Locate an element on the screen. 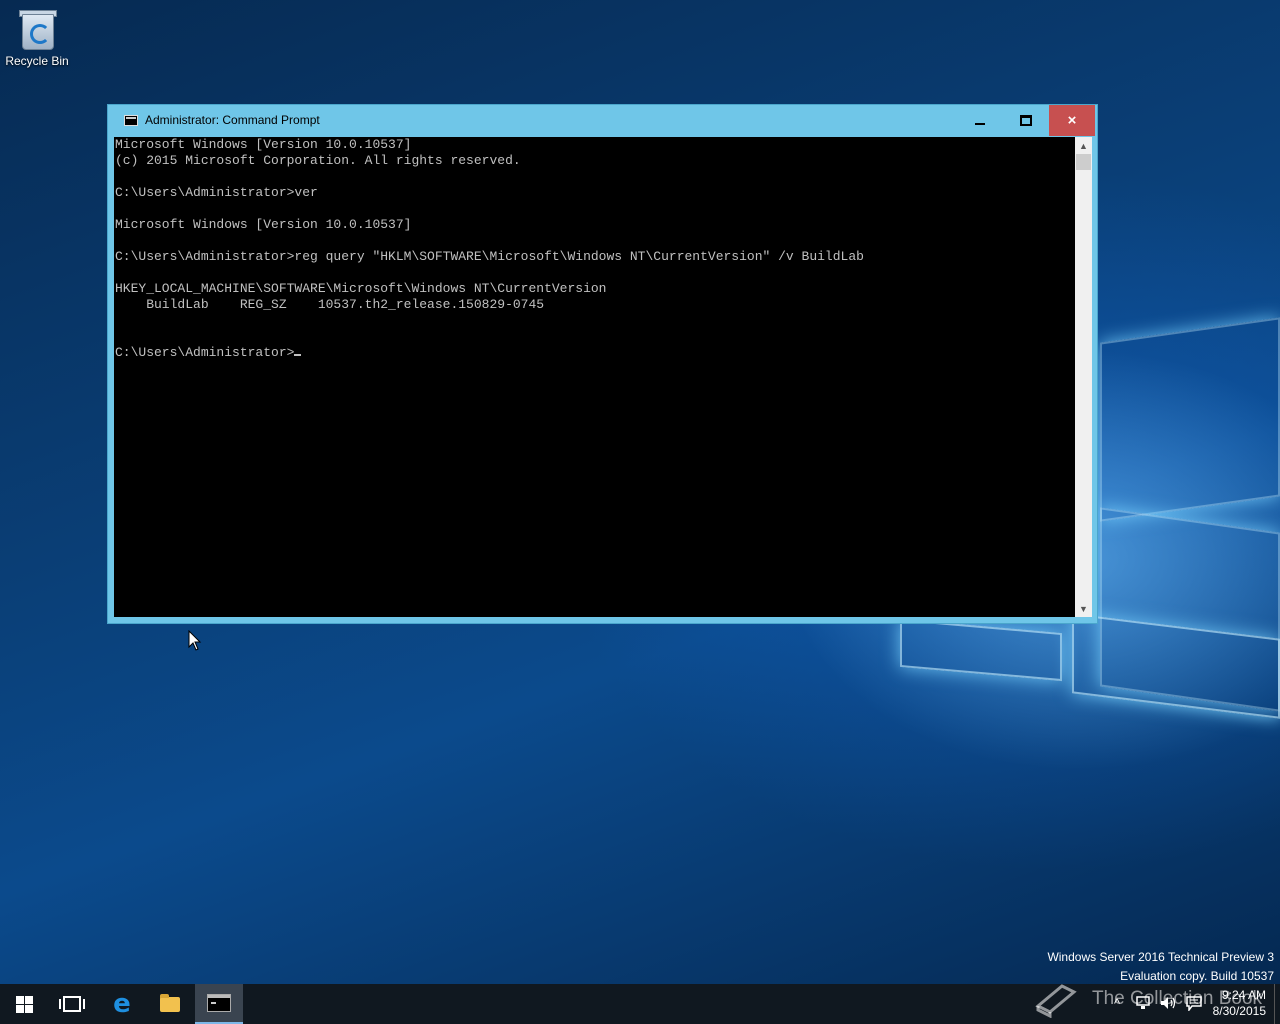 Image resolution: width=1280 pixels, height=1024 pixels. start-button is located at coordinates (24, 1004).